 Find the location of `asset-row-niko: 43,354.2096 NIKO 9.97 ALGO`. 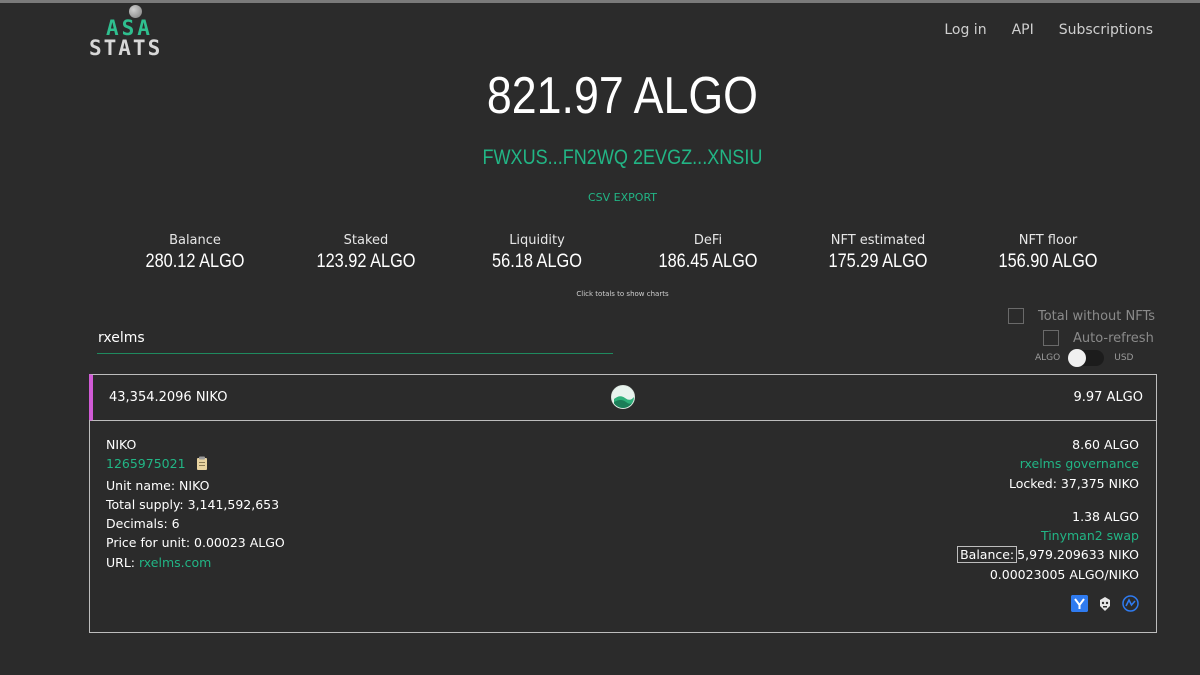

asset-row-niko: 43,354.2096 NIKO 9.97 ALGO is located at coordinates (623, 397).